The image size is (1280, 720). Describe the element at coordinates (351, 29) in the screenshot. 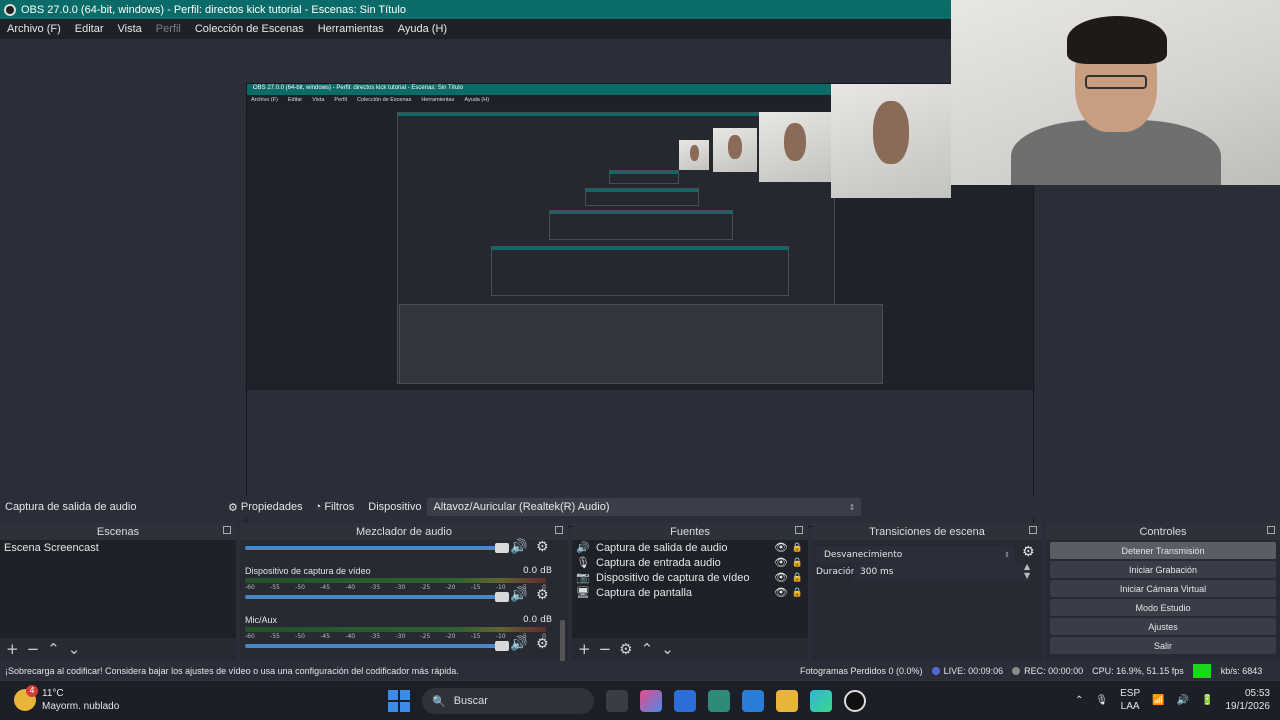

I see `menu-herramientas: Herramientas` at that location.